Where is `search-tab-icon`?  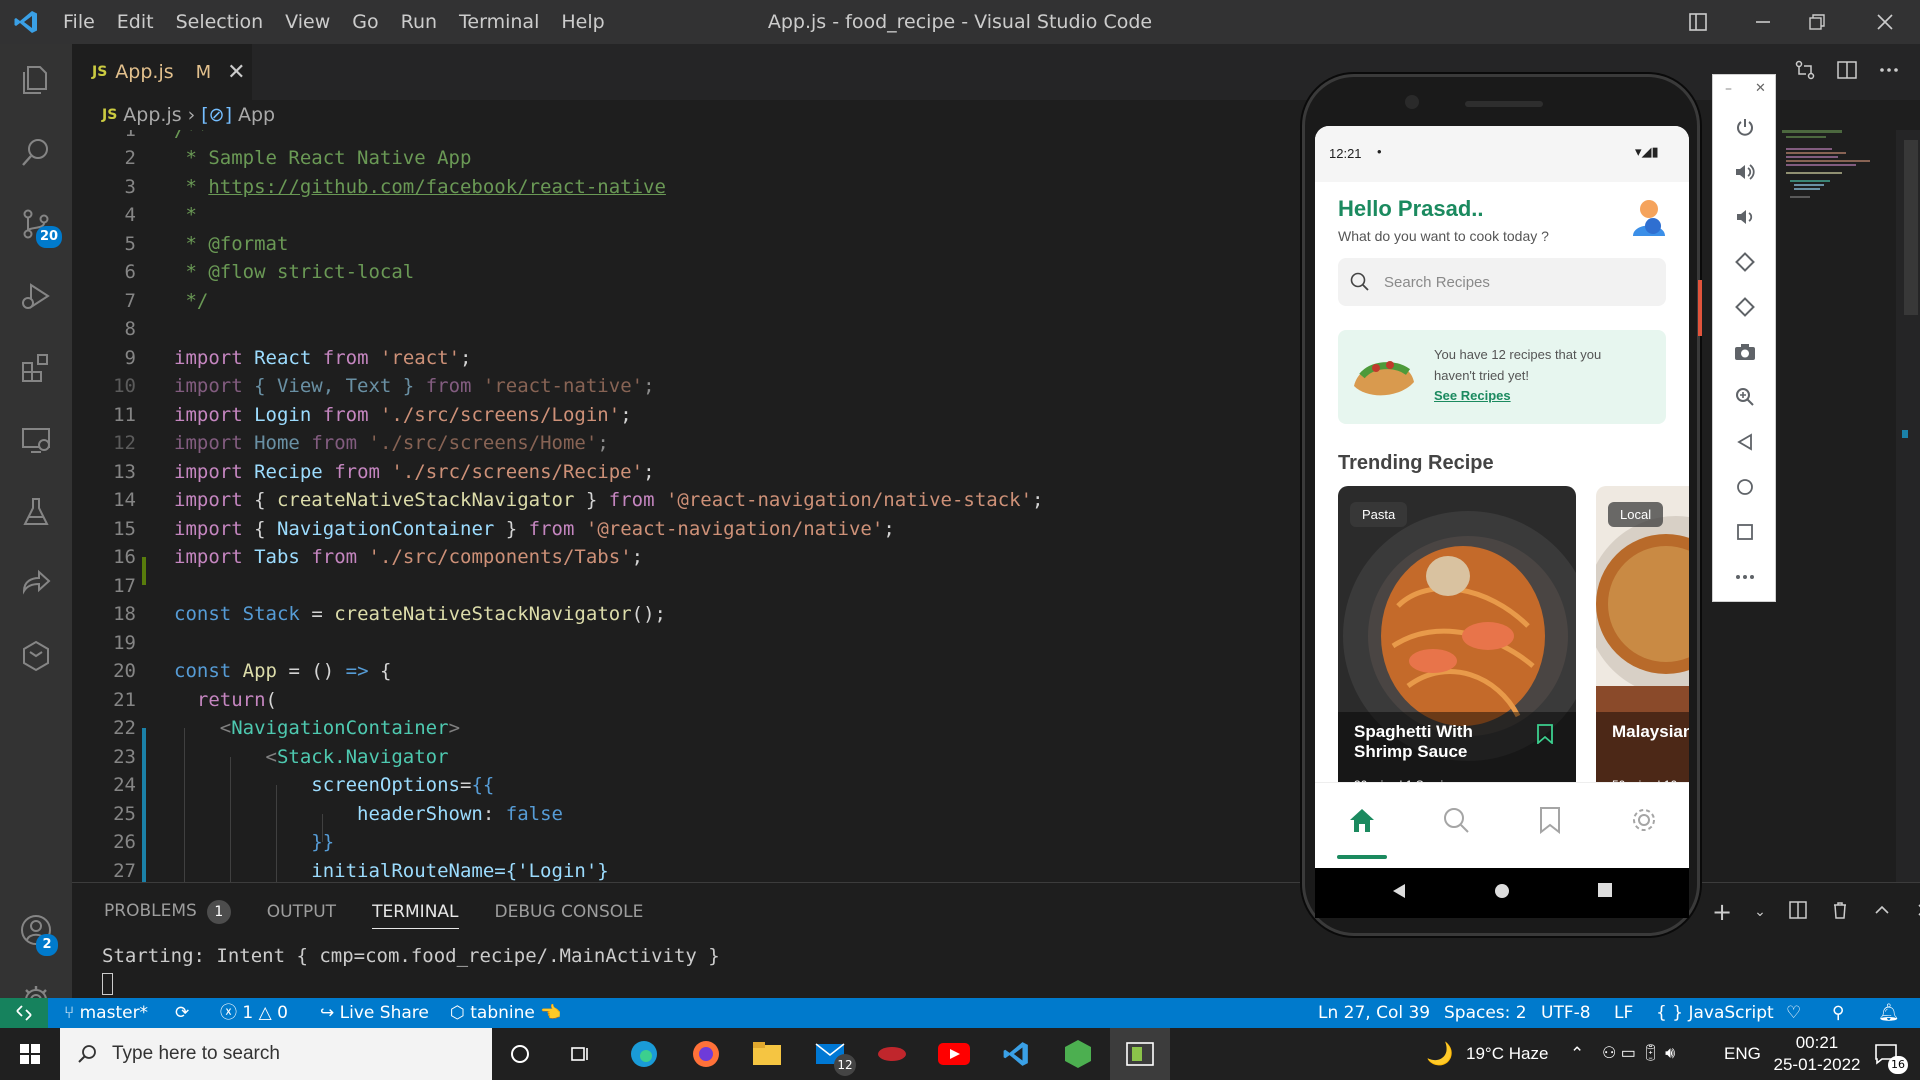 search-tab-icon is located at coordinates (1456, 820).